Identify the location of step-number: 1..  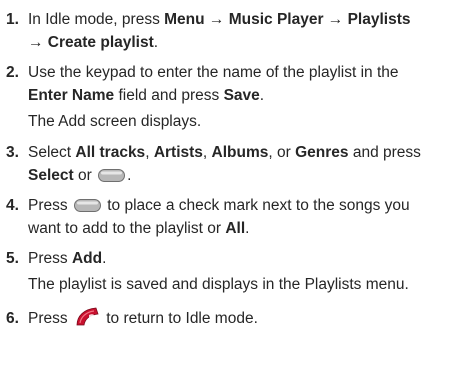
(12, 19).